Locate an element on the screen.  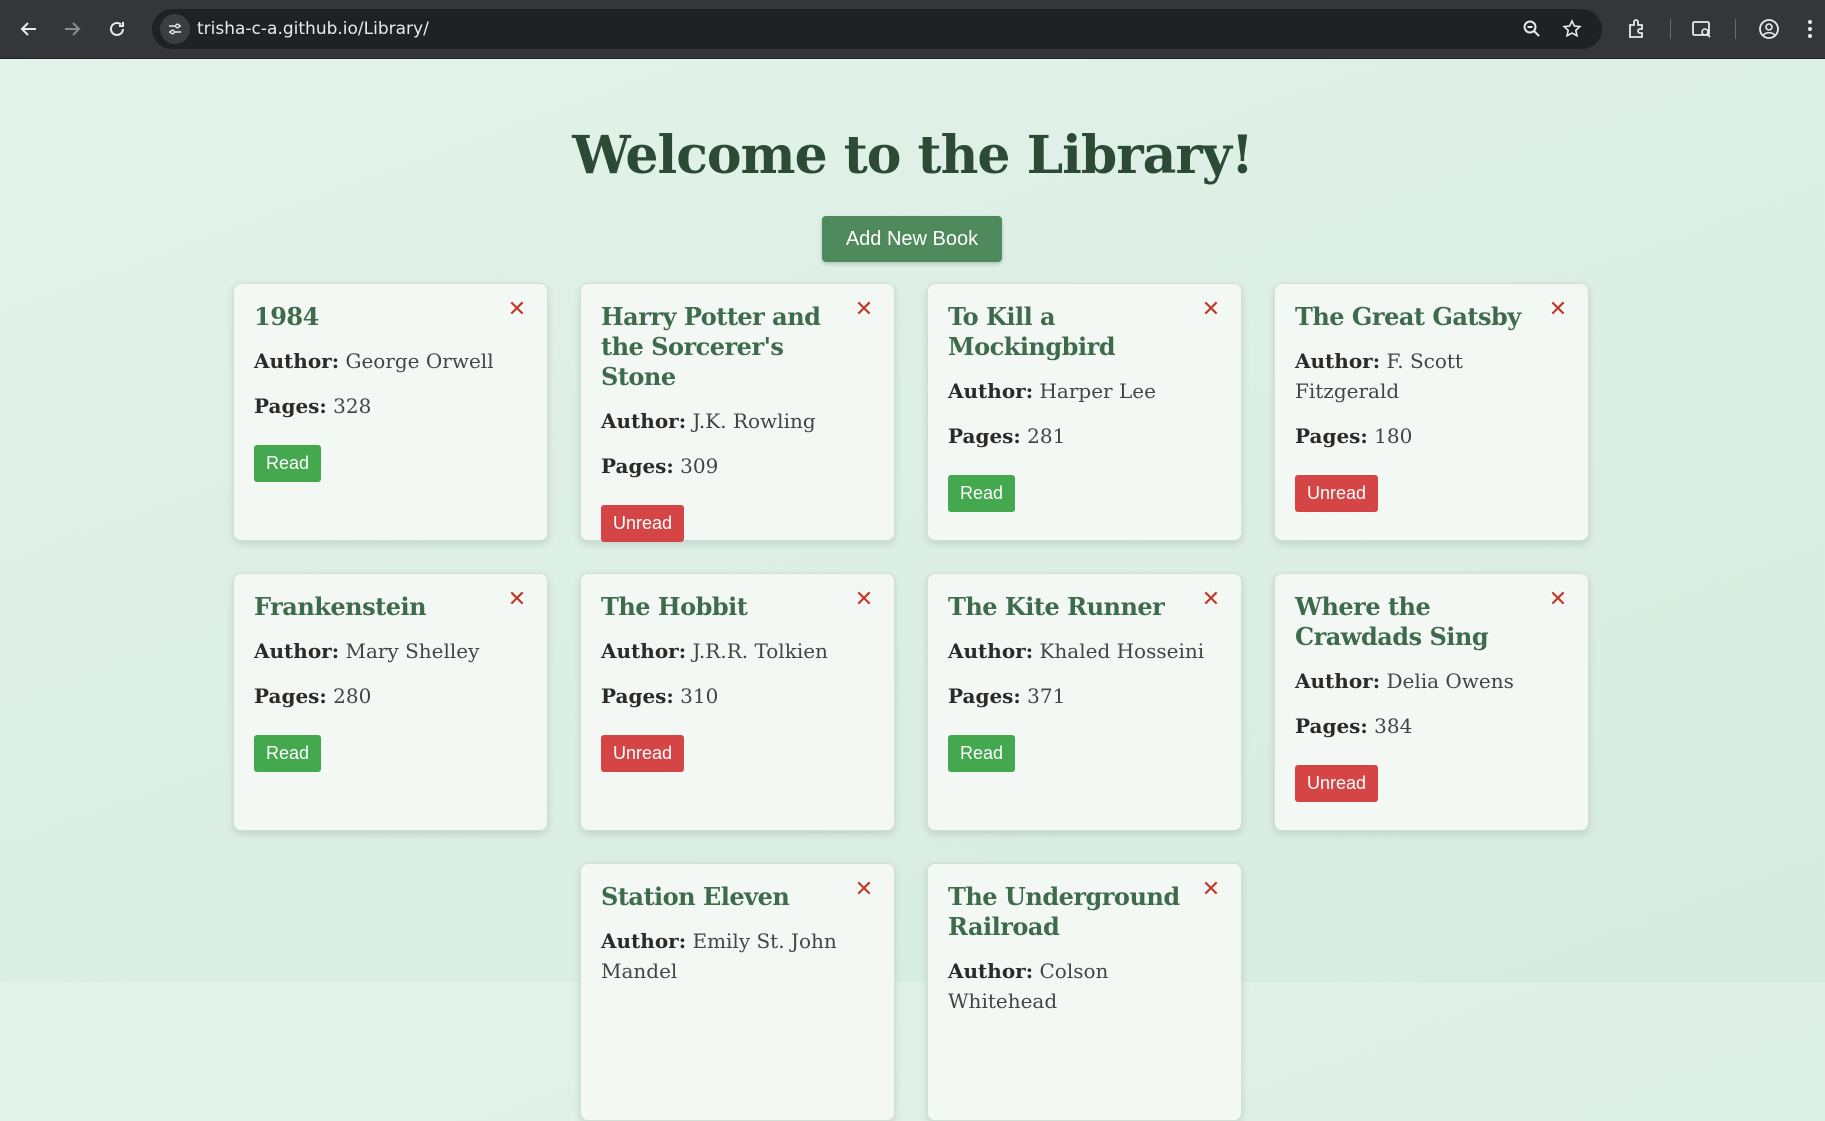
page-title: Welcome to the Library! is located at coordinates (913, 155).